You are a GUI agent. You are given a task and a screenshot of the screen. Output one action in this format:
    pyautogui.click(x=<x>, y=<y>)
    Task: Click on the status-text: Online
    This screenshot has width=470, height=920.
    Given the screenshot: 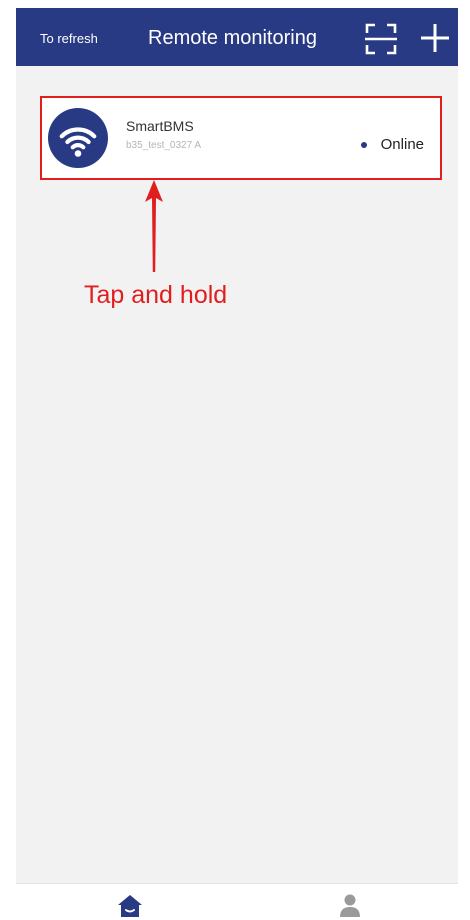 What is the action you would take?
    pyautogui.click(x=402, y=144)
    